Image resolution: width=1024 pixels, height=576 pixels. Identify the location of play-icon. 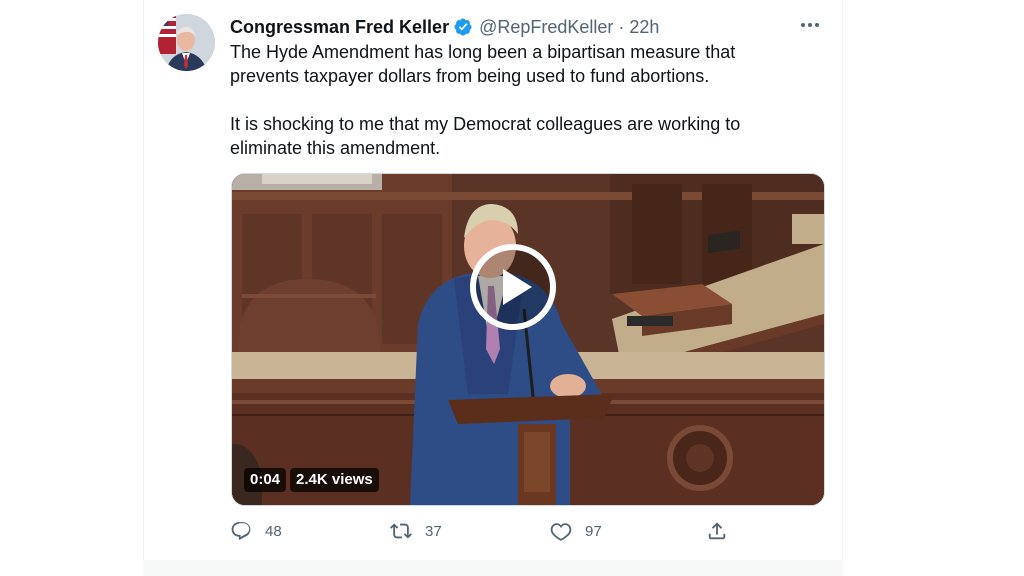
(513, 287).